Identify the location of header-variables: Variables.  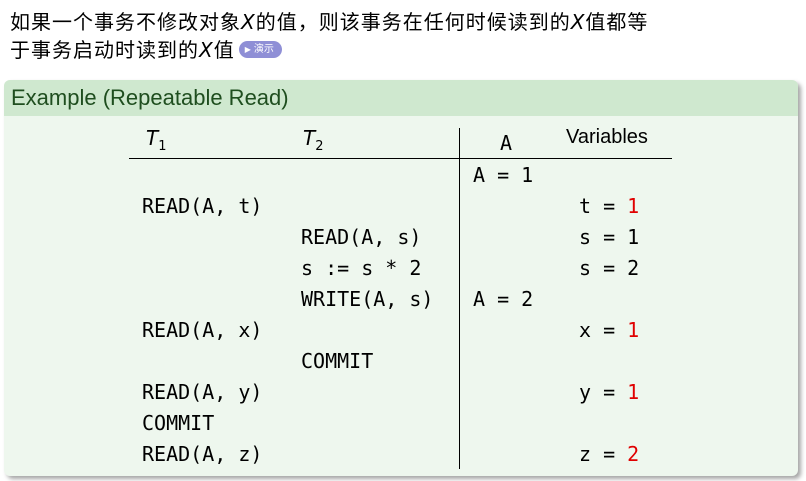
(607, 137).